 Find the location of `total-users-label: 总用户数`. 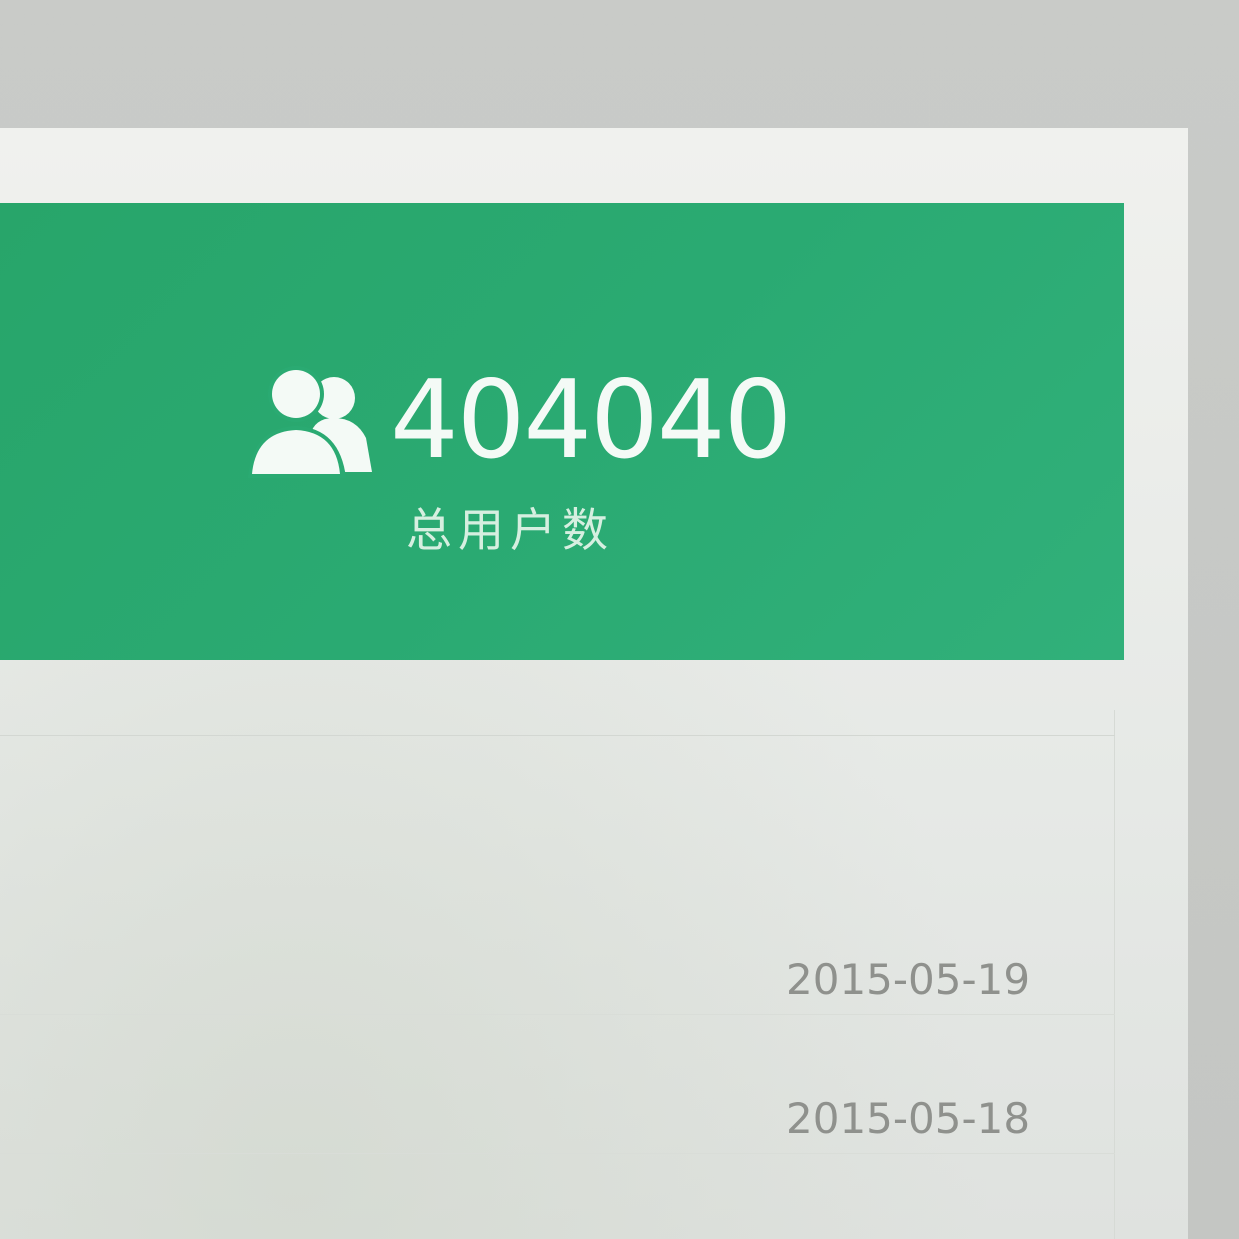

total-users-label: 总用户数 is located at coordinates (510, 530).